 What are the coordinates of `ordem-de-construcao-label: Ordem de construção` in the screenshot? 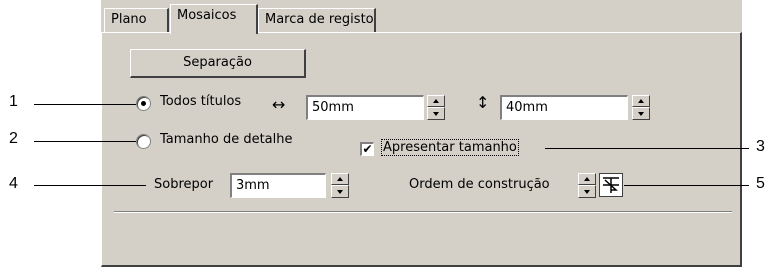 It's located at (479, 184).